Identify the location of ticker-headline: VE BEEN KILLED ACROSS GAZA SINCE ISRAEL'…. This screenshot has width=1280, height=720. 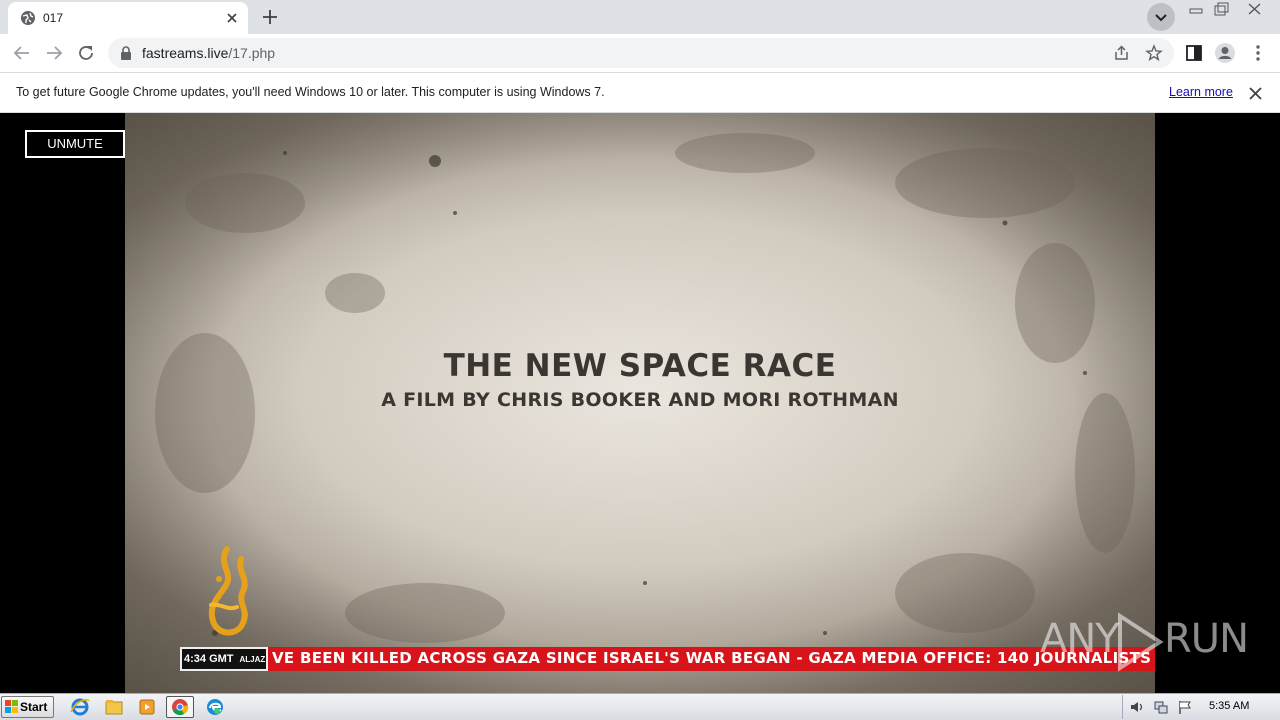
(713, 658).